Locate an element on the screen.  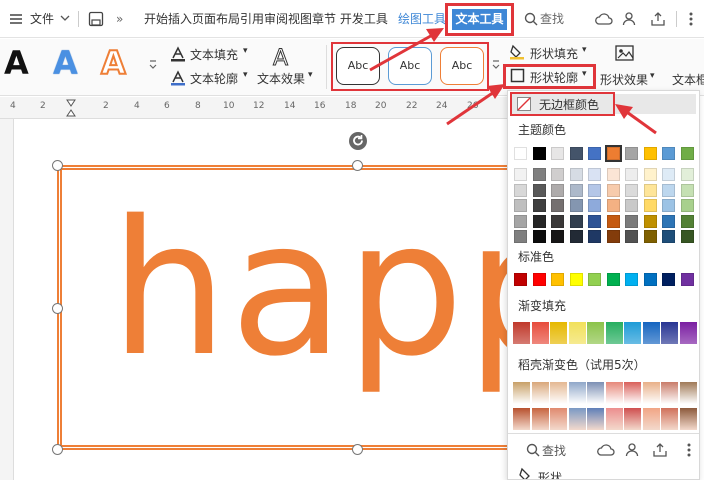
text-outline-button: 文本轮廓 is located at coordinates (214, 78).